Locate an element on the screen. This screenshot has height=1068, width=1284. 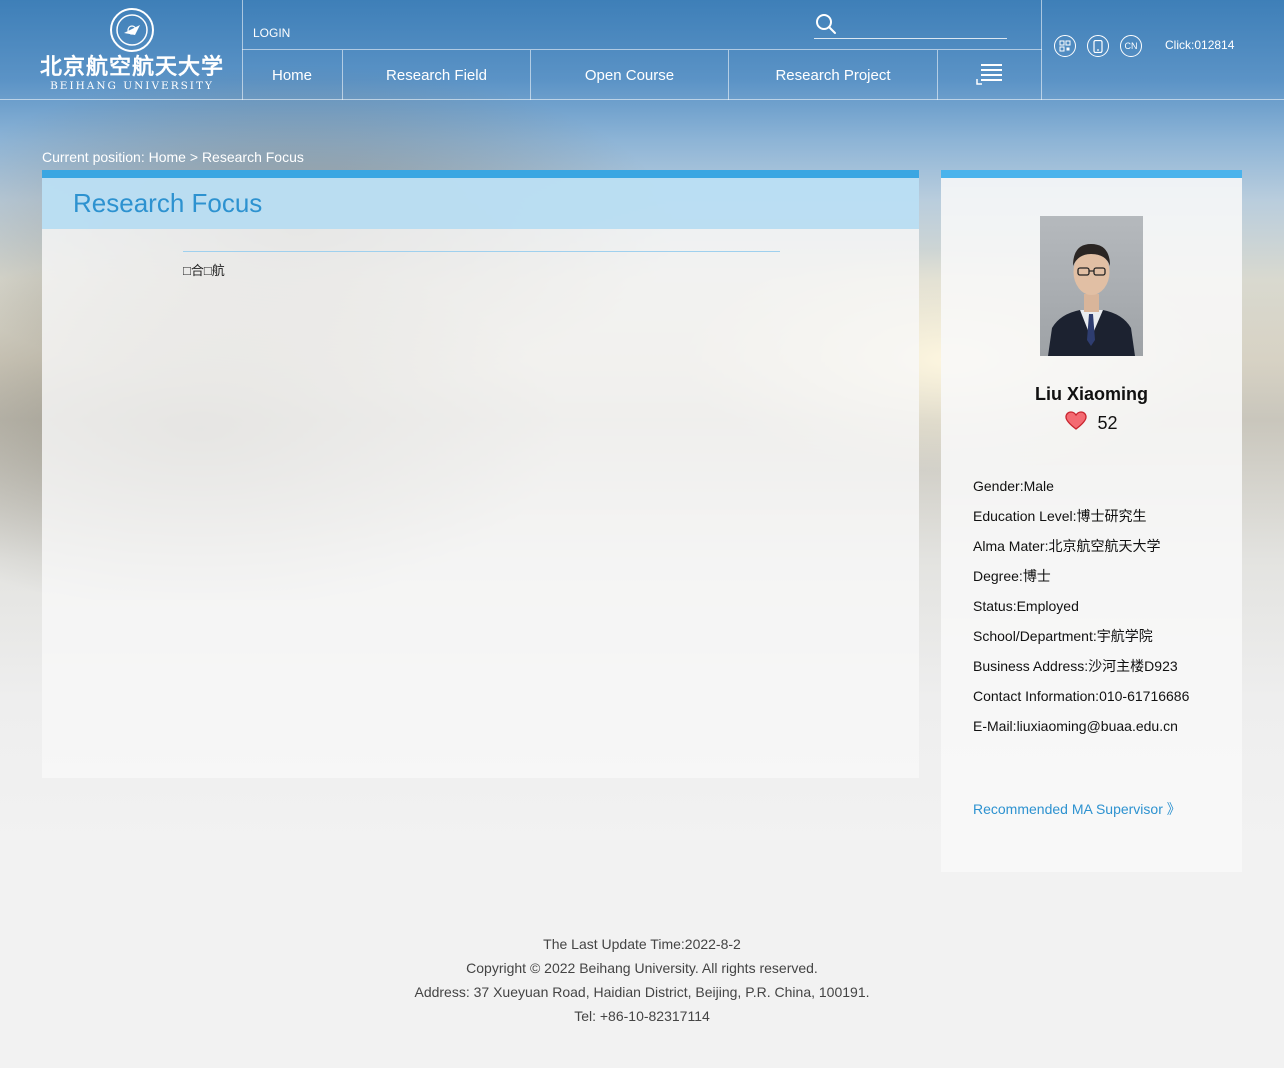
nav-research-project: Research Project is located at coordinates (833, 75).